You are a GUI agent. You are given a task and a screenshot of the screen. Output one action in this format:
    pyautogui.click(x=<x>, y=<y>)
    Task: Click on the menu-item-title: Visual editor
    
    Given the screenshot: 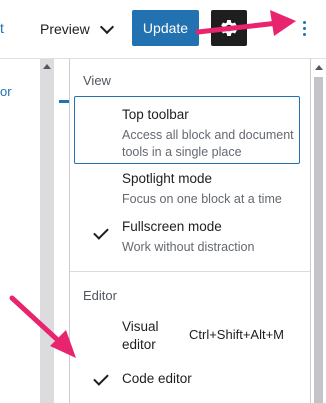 What is the action you would take?
    pyautogui.click(x=140, y=335)
    